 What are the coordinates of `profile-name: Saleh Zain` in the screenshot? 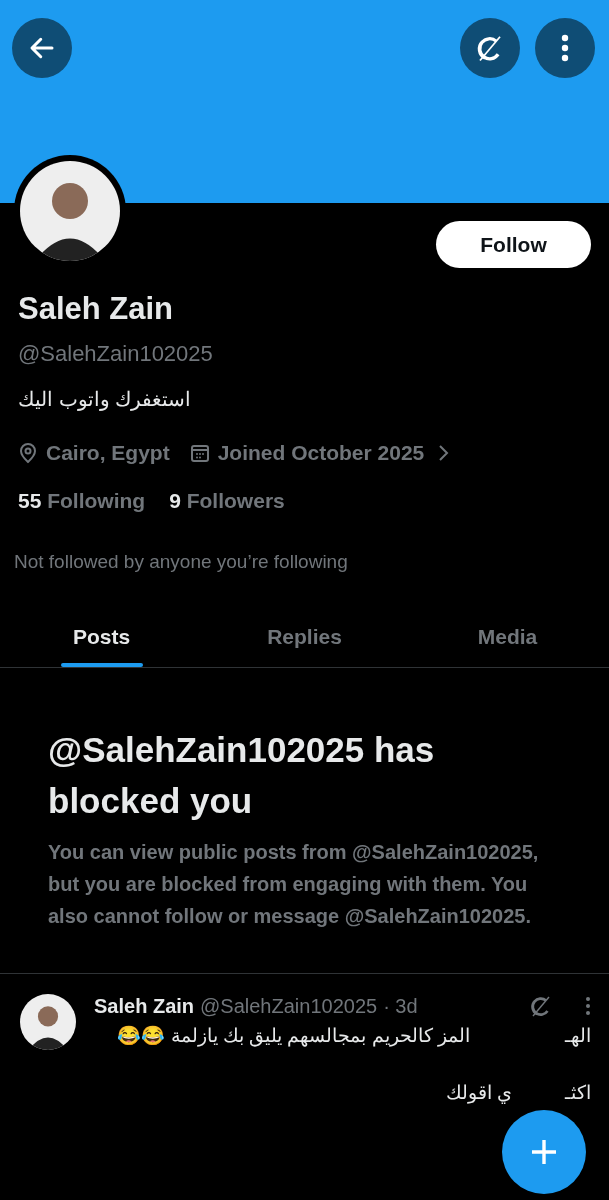 It's located at (96, 309).